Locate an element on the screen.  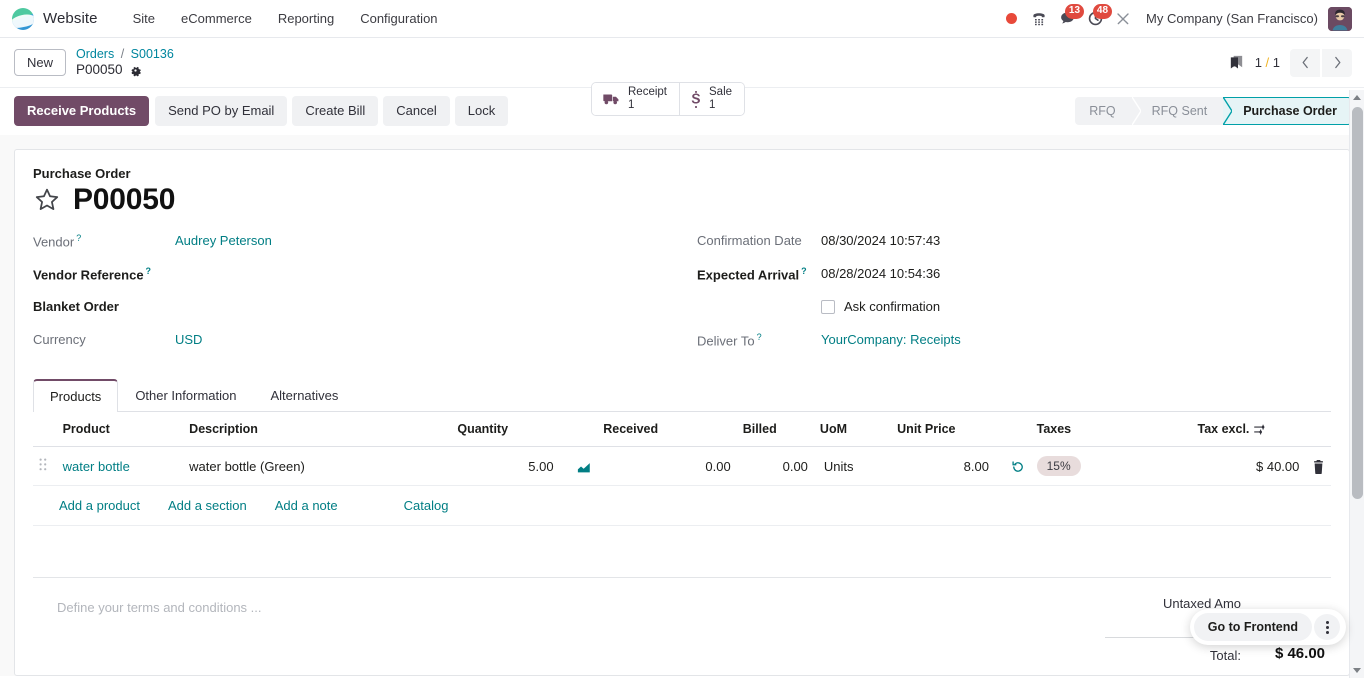
cell-uom: Units is located at coordinates (852, 466).